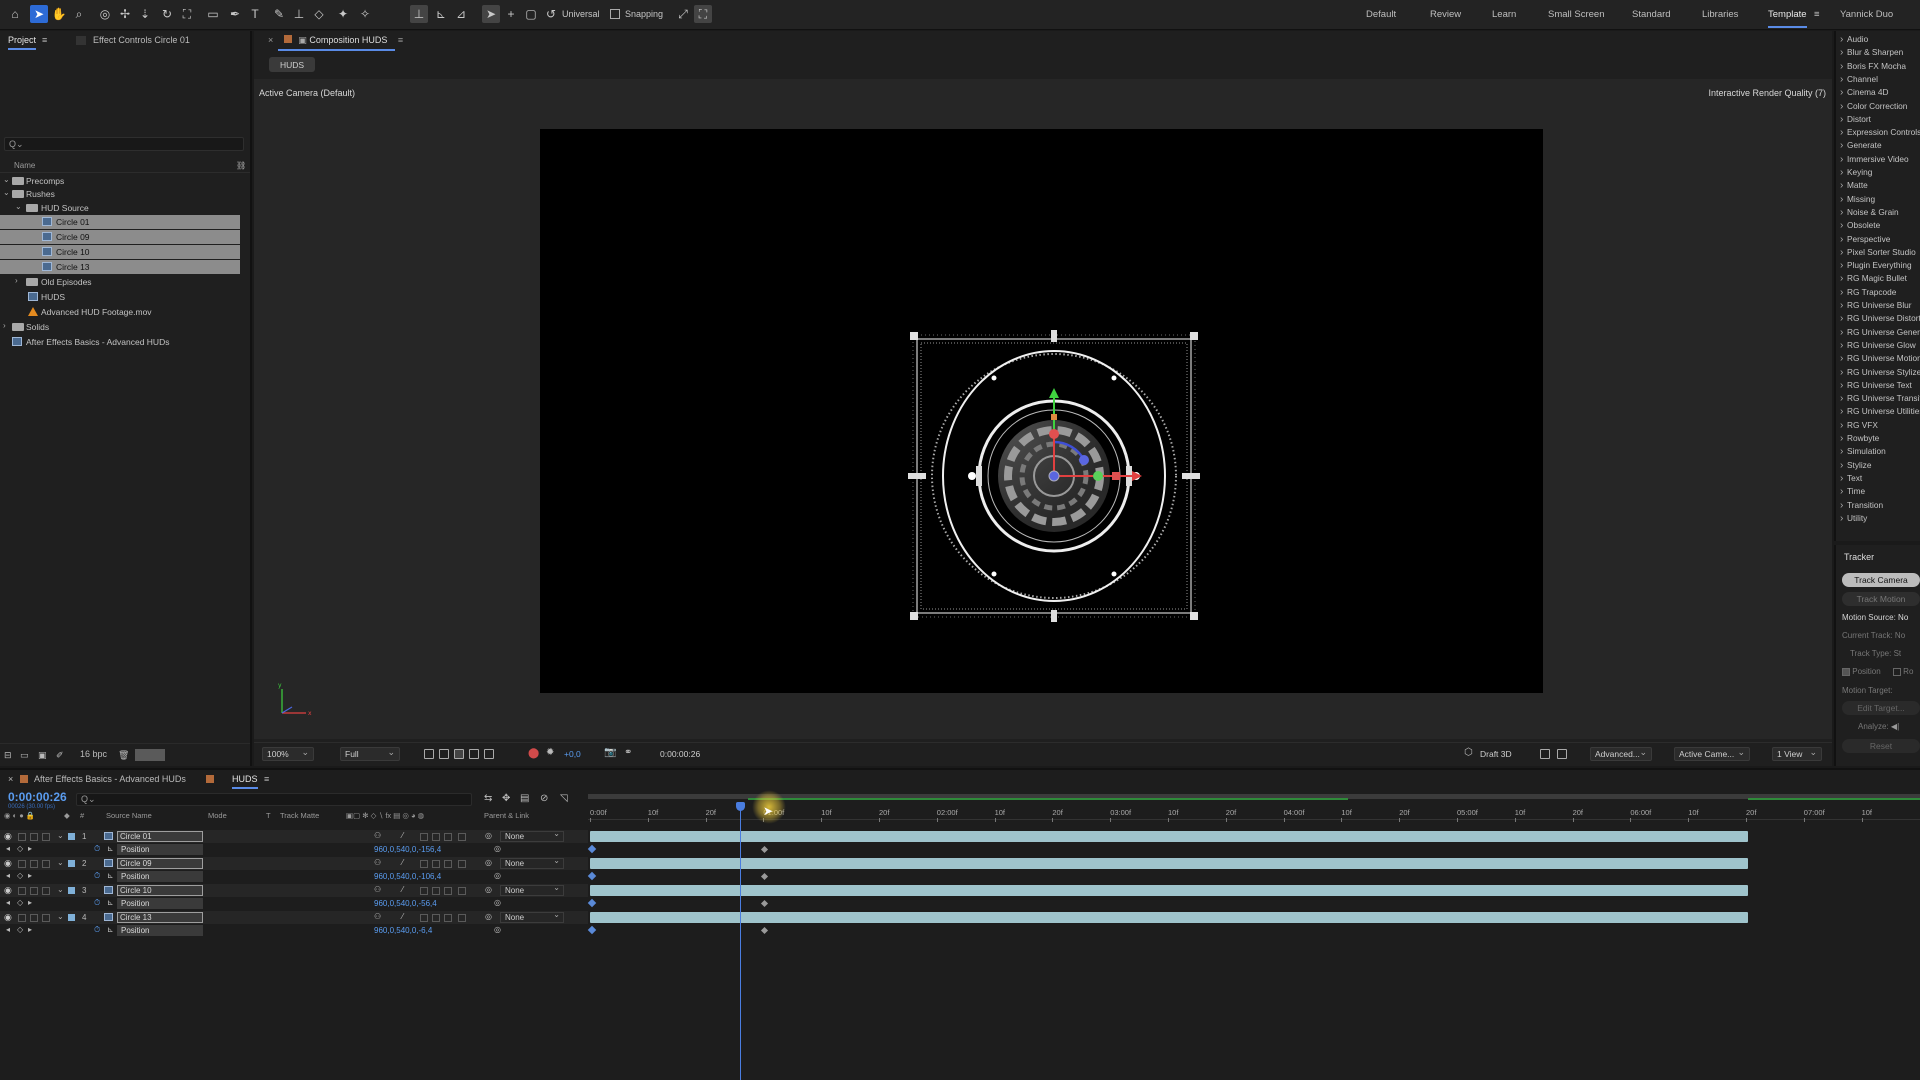  I want to click on show-snapshot-icon: ⚭, so click(628, 752).